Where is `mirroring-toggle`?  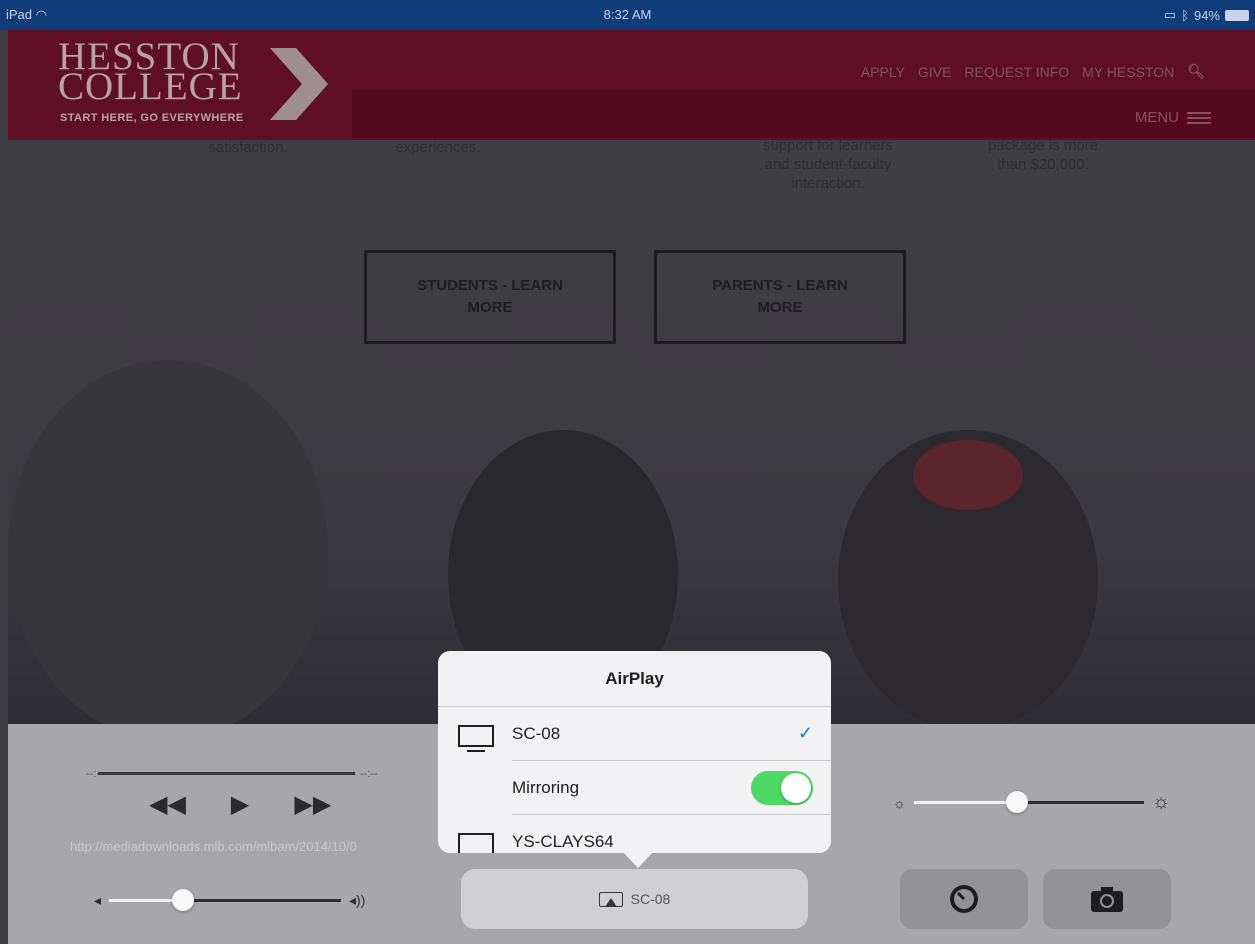
mirroring-toggle is located at coordinates (782, 788).